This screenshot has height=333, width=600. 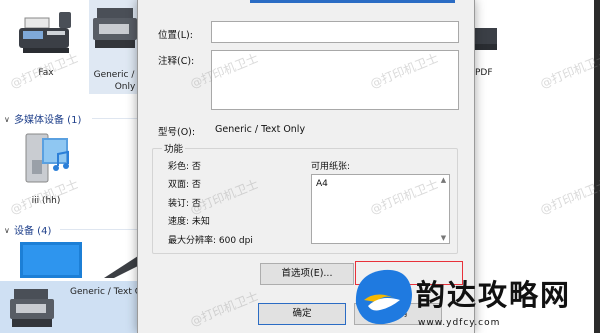 I want to click on scroll-up-icon: ▲, so click(x=443, y=180).